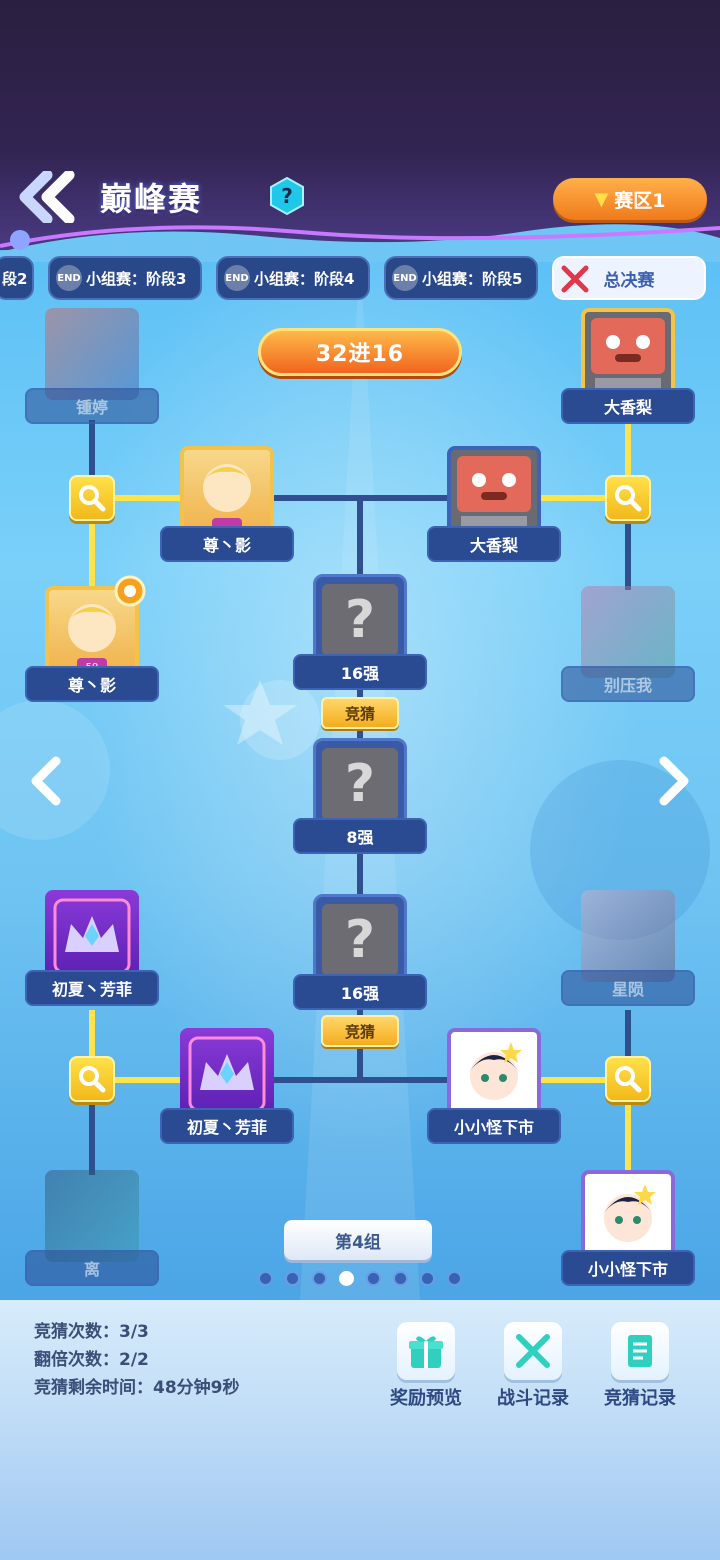 The height and width of the screenshot is (1560, 720). Describe the element at coordinates (130, 591) in the screenshot. I see `medal-icon` at that location.